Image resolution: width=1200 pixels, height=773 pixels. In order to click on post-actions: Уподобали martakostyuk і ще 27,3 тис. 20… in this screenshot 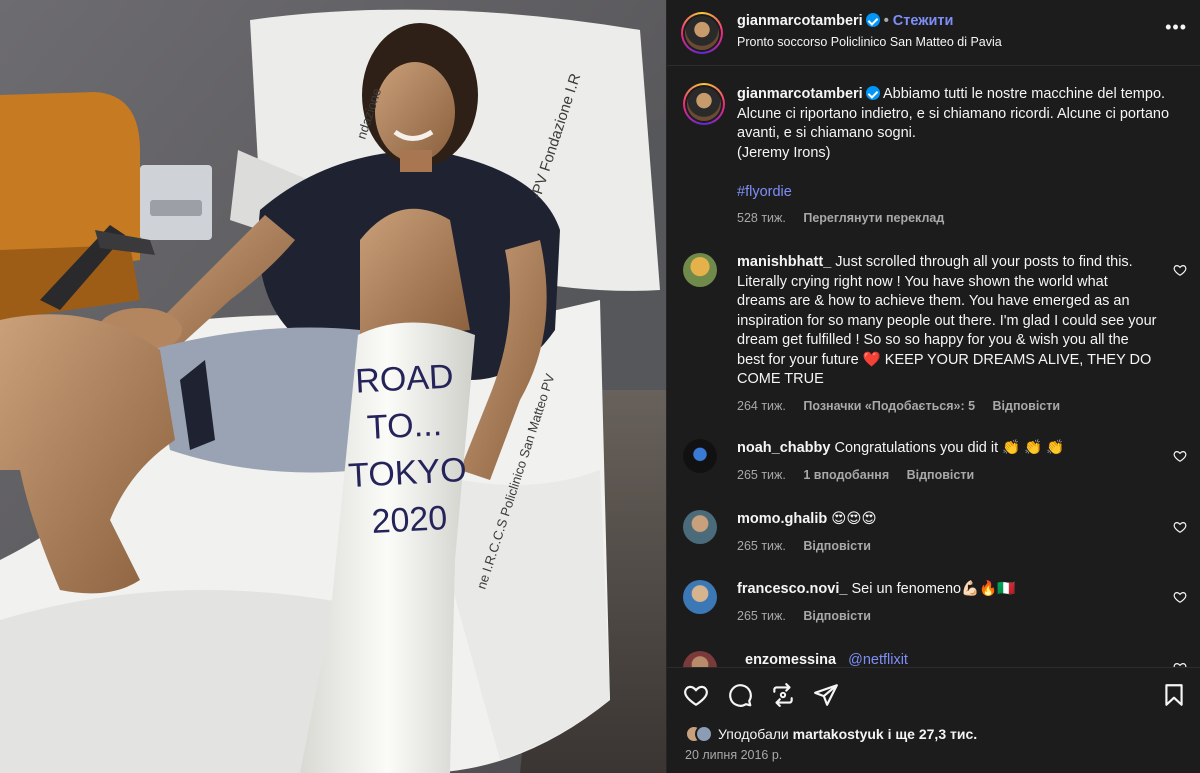, I will do `click(933, 720)`.